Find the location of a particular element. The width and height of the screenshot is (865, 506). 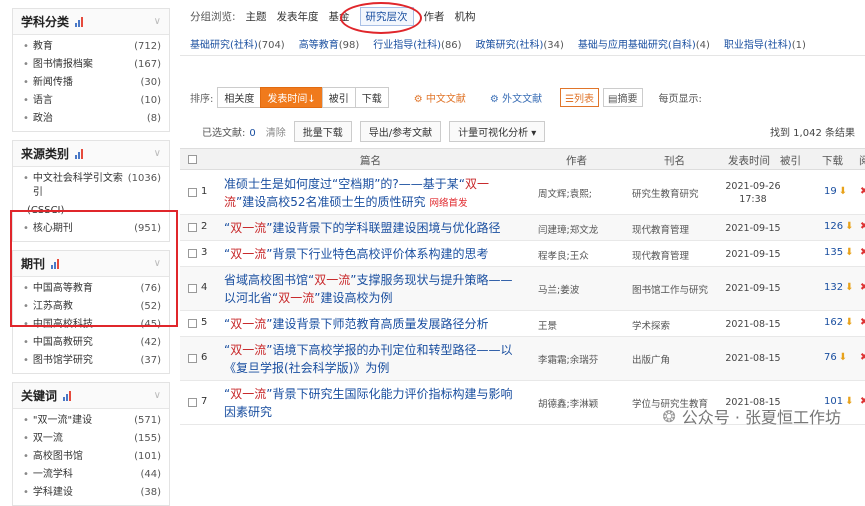

author-names: 程孝良;王众 is located at coordinates (571, 255).